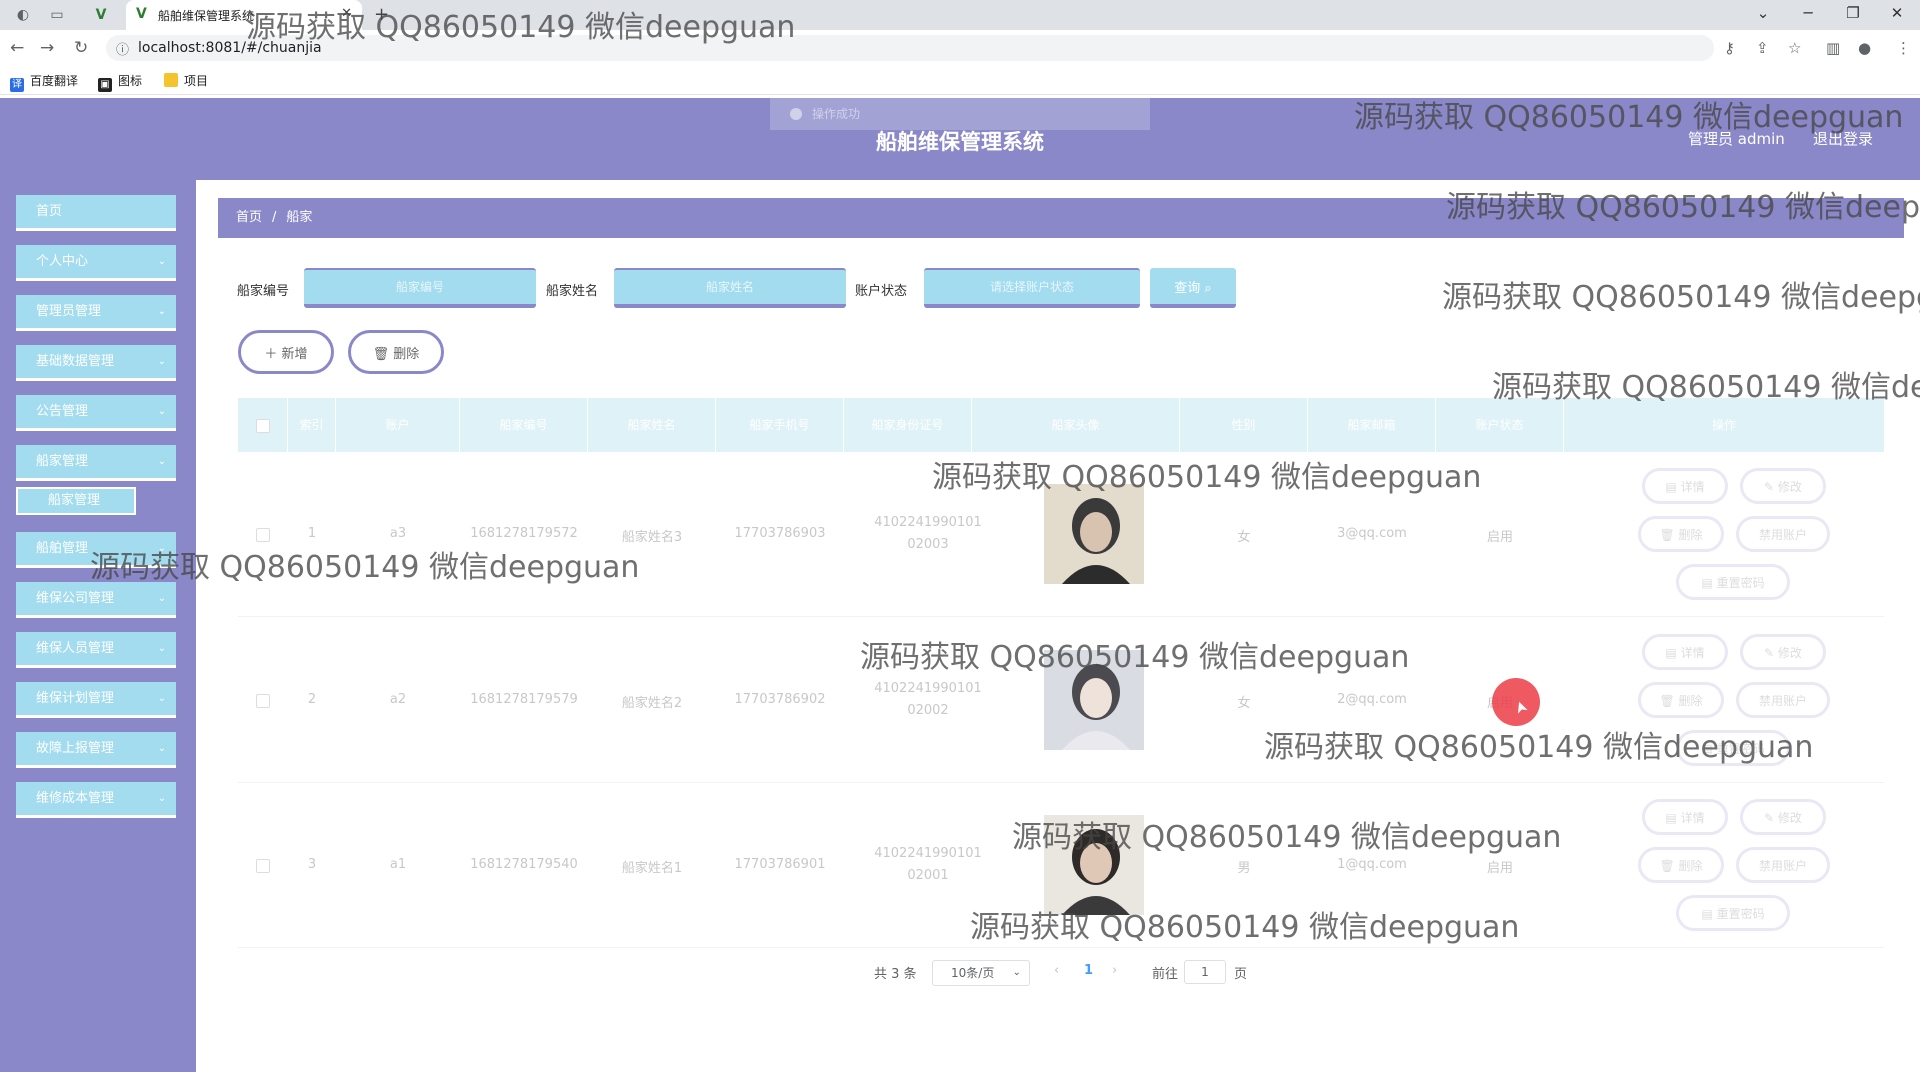 The height and width of the screenshot is (1072, 1920). I want to click on cell-index: 3, so click(312, 864).